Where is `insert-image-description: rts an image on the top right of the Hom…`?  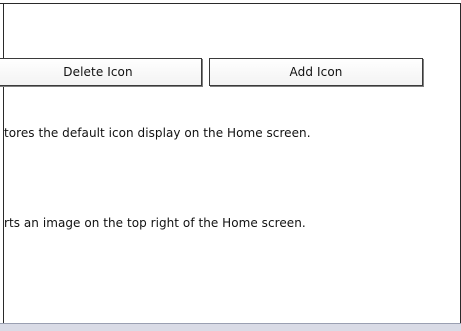
insert-image-description: rts an image on the top right of the Hom… is located at coordinates (155, 223).